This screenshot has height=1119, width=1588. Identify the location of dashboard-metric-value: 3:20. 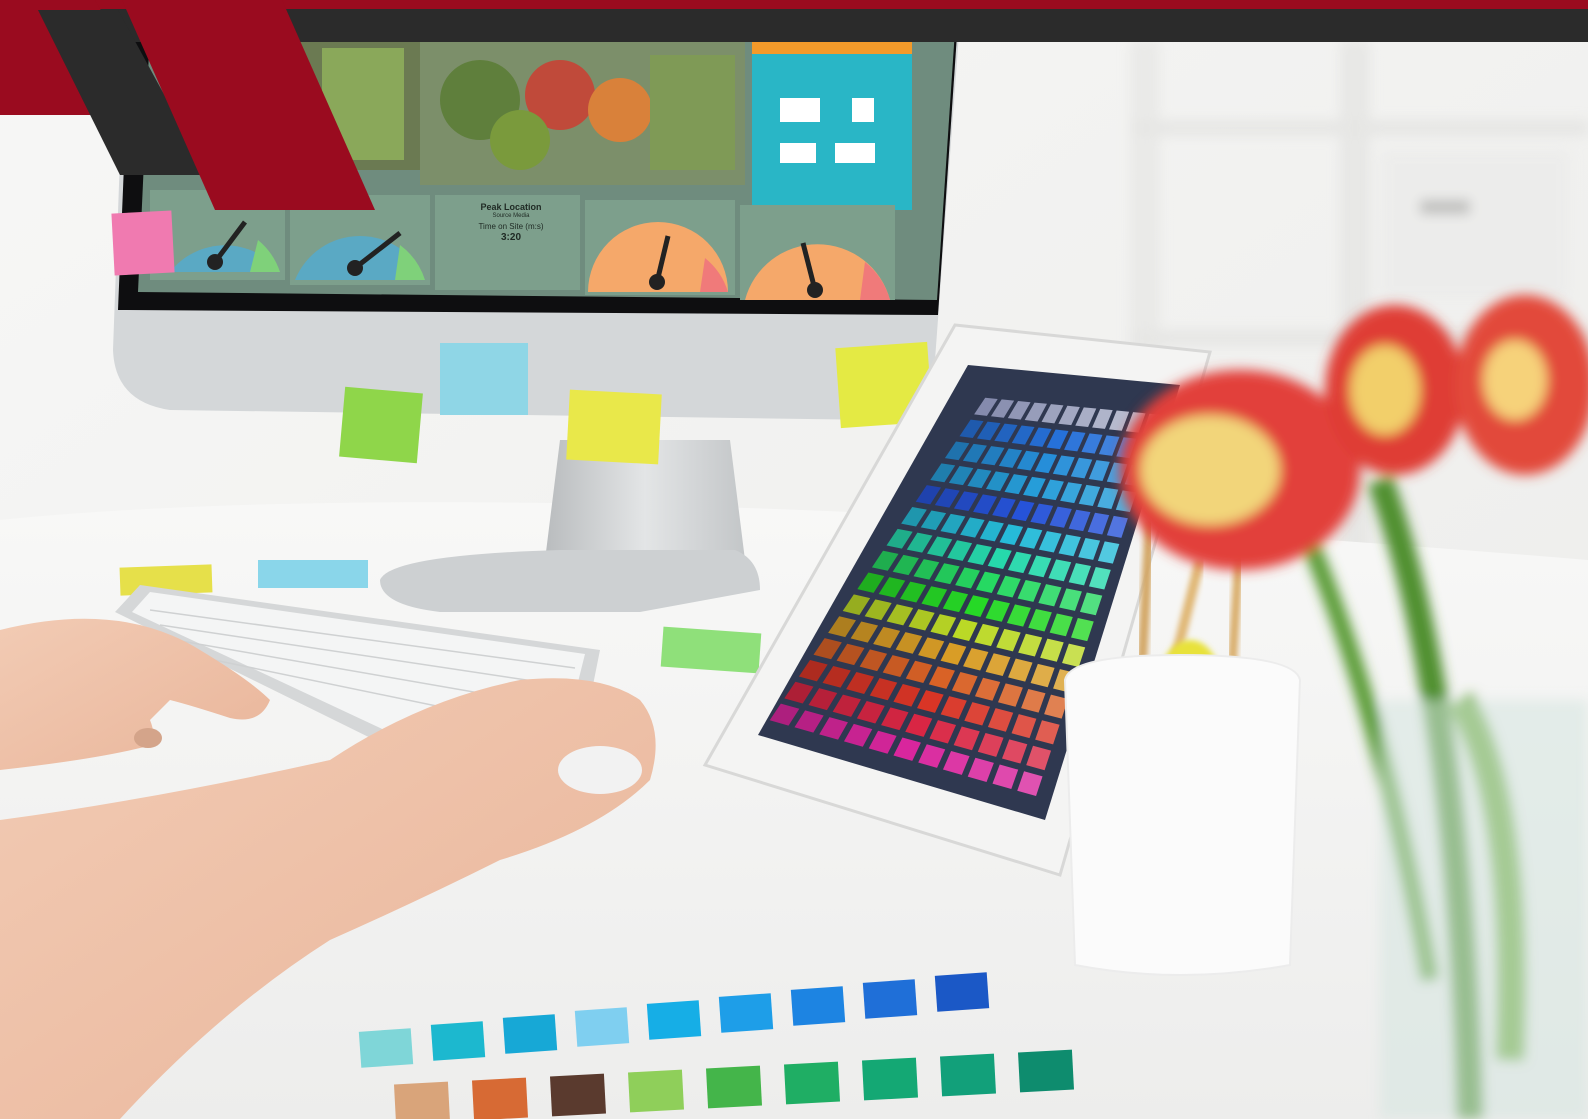
(510, 237).